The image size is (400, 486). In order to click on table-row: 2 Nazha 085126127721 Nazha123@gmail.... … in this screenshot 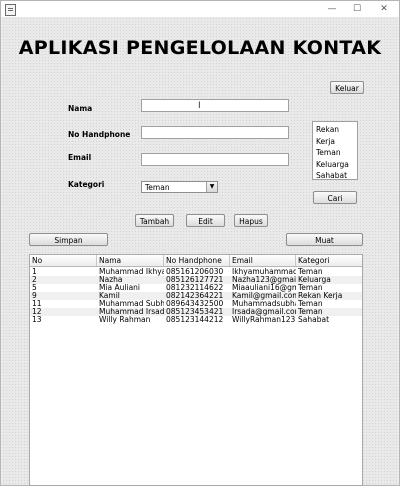, I will do `click(196, 280)`.